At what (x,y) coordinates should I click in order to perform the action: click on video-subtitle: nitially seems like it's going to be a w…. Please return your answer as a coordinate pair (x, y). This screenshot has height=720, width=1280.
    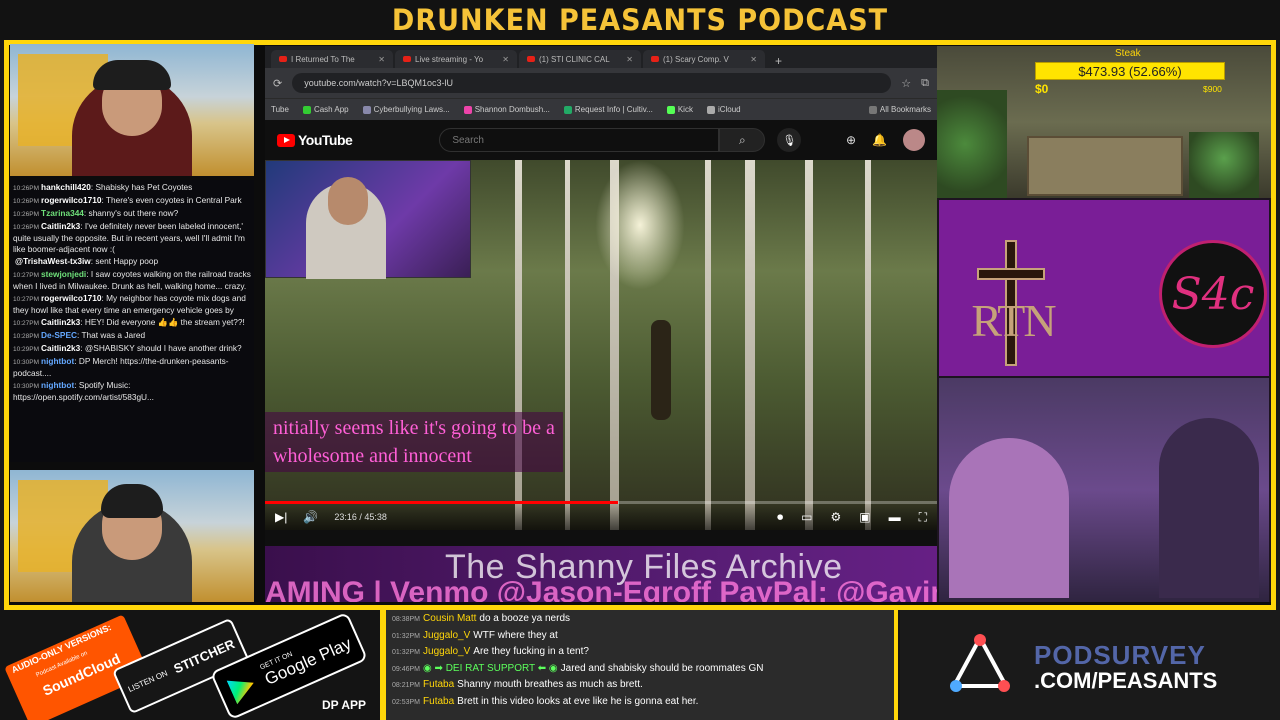
    Looking at the image, I should click on (414, 442).